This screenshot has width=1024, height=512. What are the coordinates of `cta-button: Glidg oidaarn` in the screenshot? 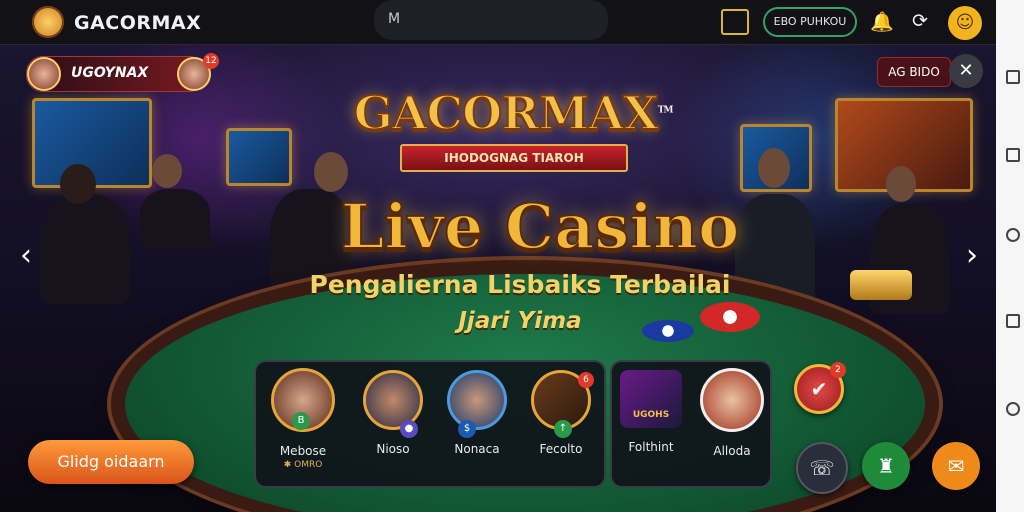 It's located at (111, 462).